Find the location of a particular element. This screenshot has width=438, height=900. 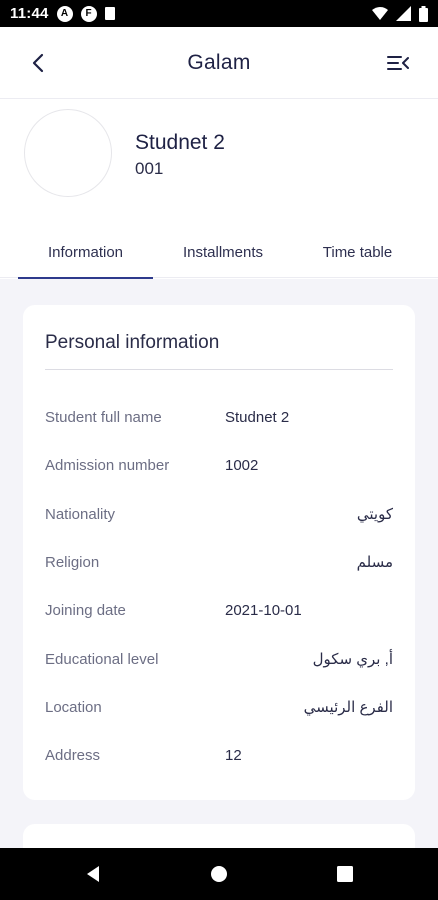

row-value: Studnet 2 is located at coordinates (257, 417).